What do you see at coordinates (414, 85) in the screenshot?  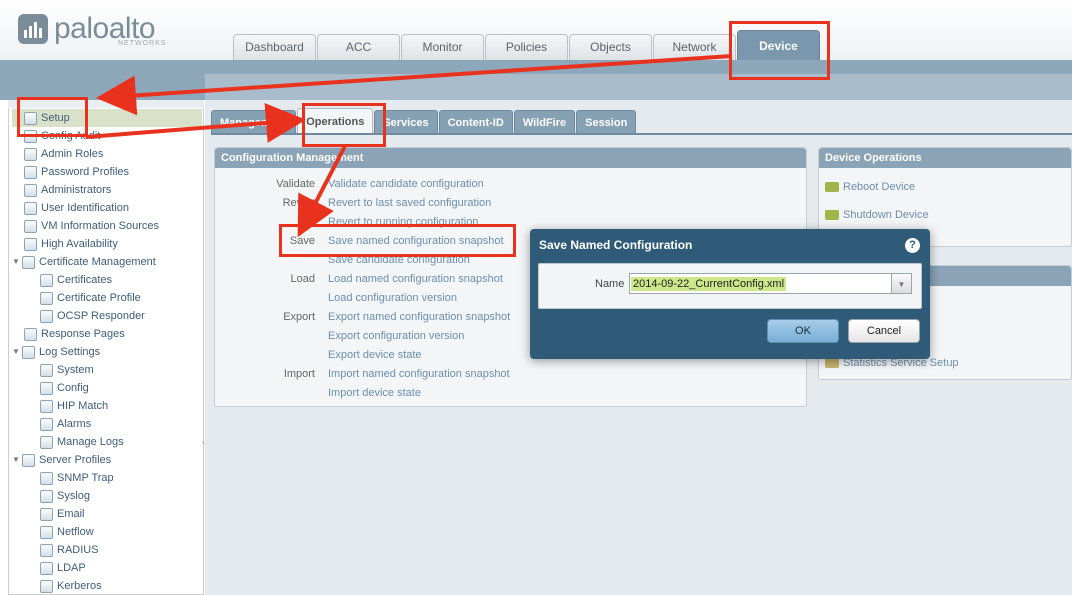 I see `arrow-device-to-setup` at bounding box center [414, 85].